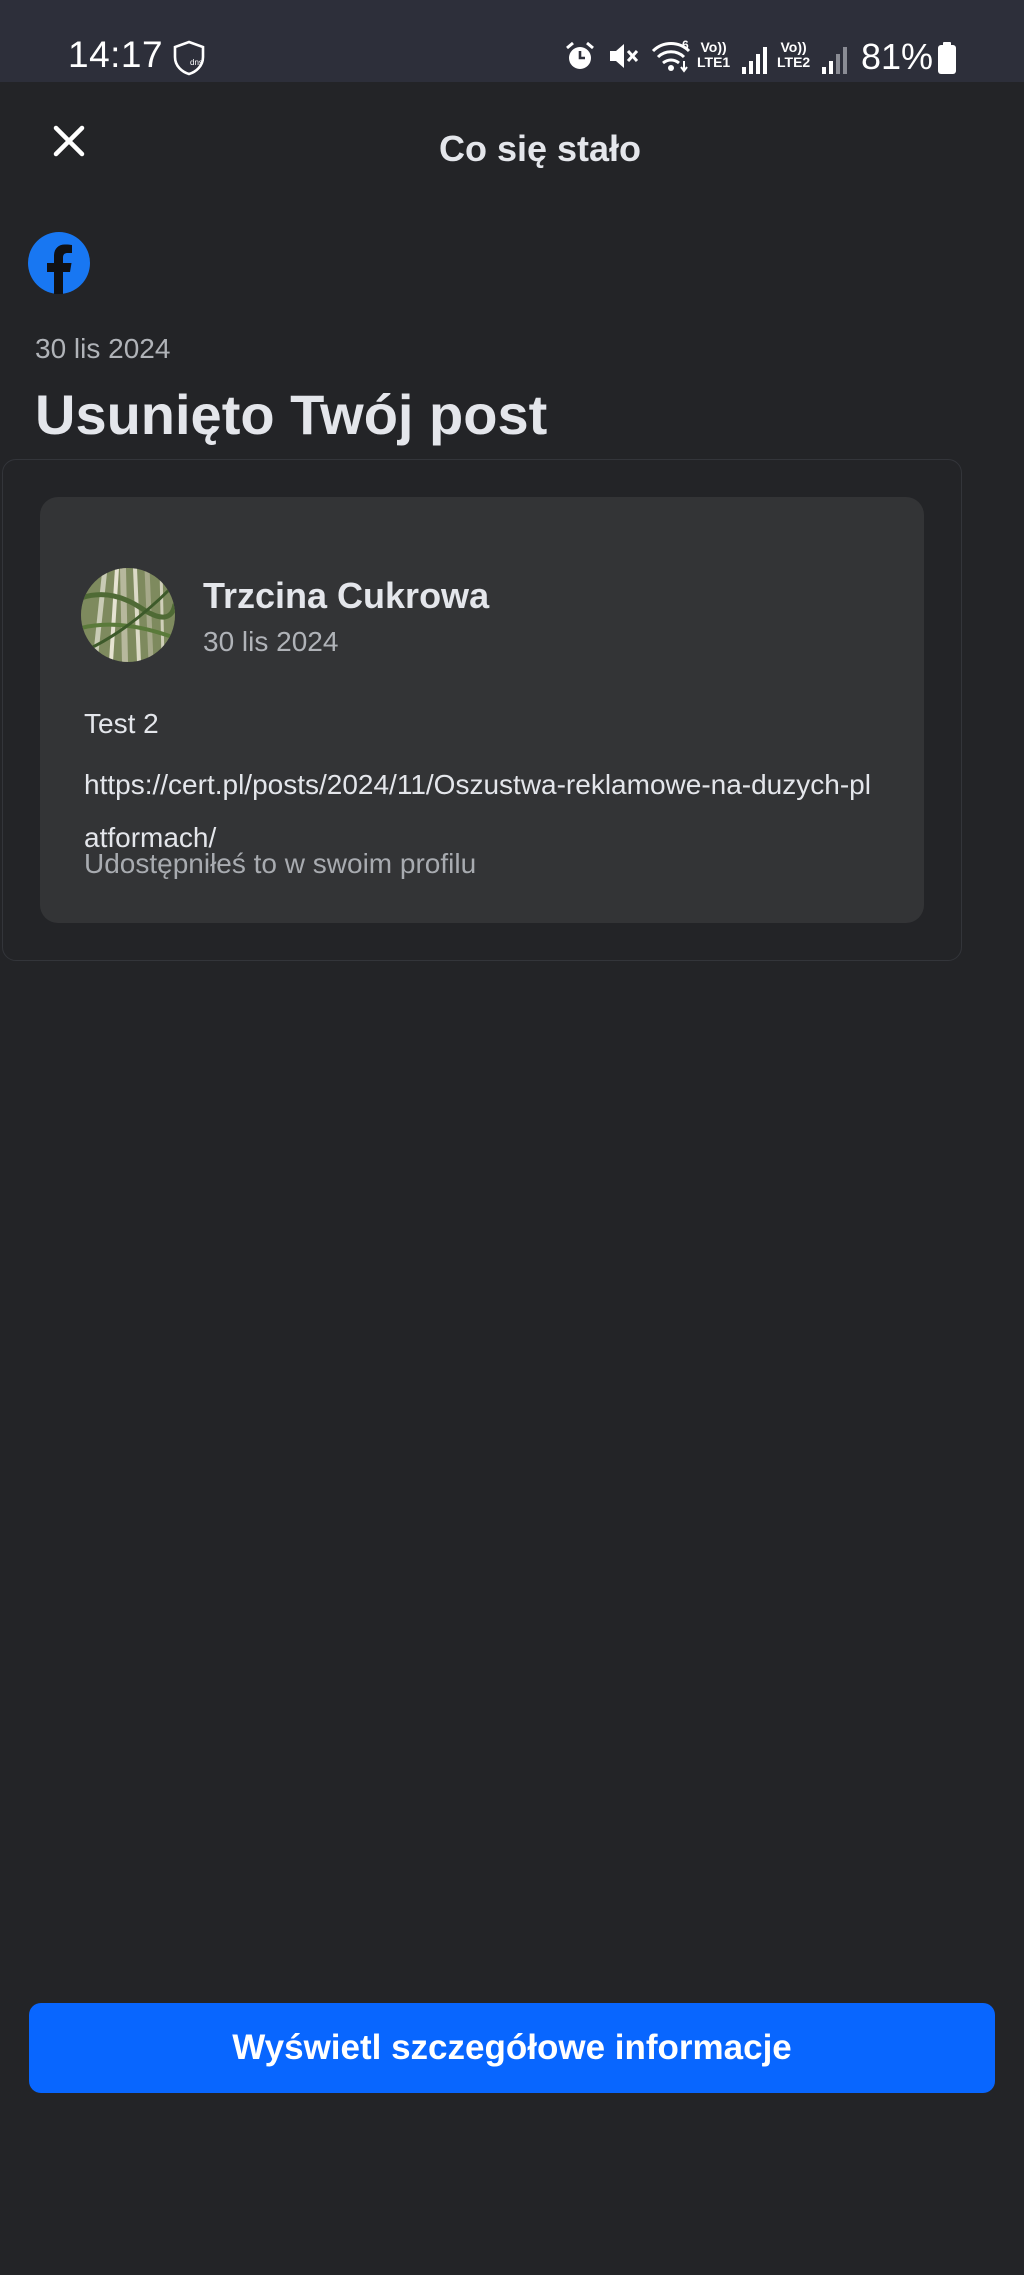 This screenshot has height=2275, width=1024. I want to click on sim2-label: Vo)) LTE2, so click(794, 54).